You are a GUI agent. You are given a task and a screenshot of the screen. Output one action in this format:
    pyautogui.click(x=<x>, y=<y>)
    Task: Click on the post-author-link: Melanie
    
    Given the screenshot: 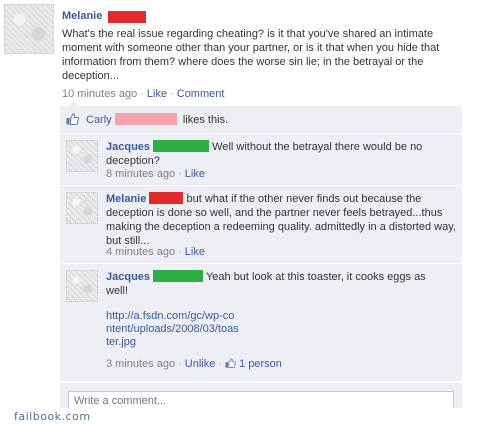 What is the action you would take?
    pyautogui.click(x=82, y=16)
    